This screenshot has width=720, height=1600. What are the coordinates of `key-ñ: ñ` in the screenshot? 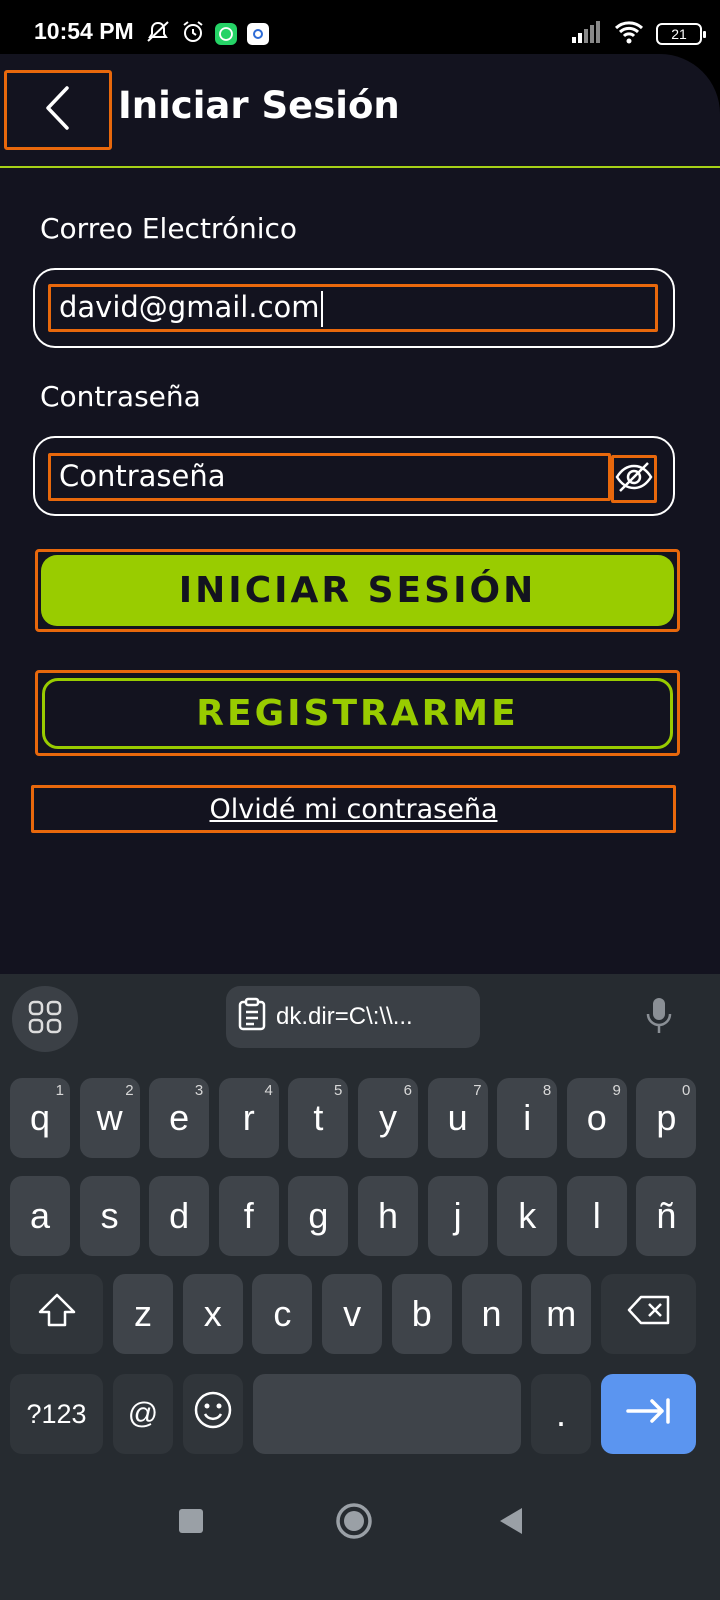 It's located at (666, 1216).